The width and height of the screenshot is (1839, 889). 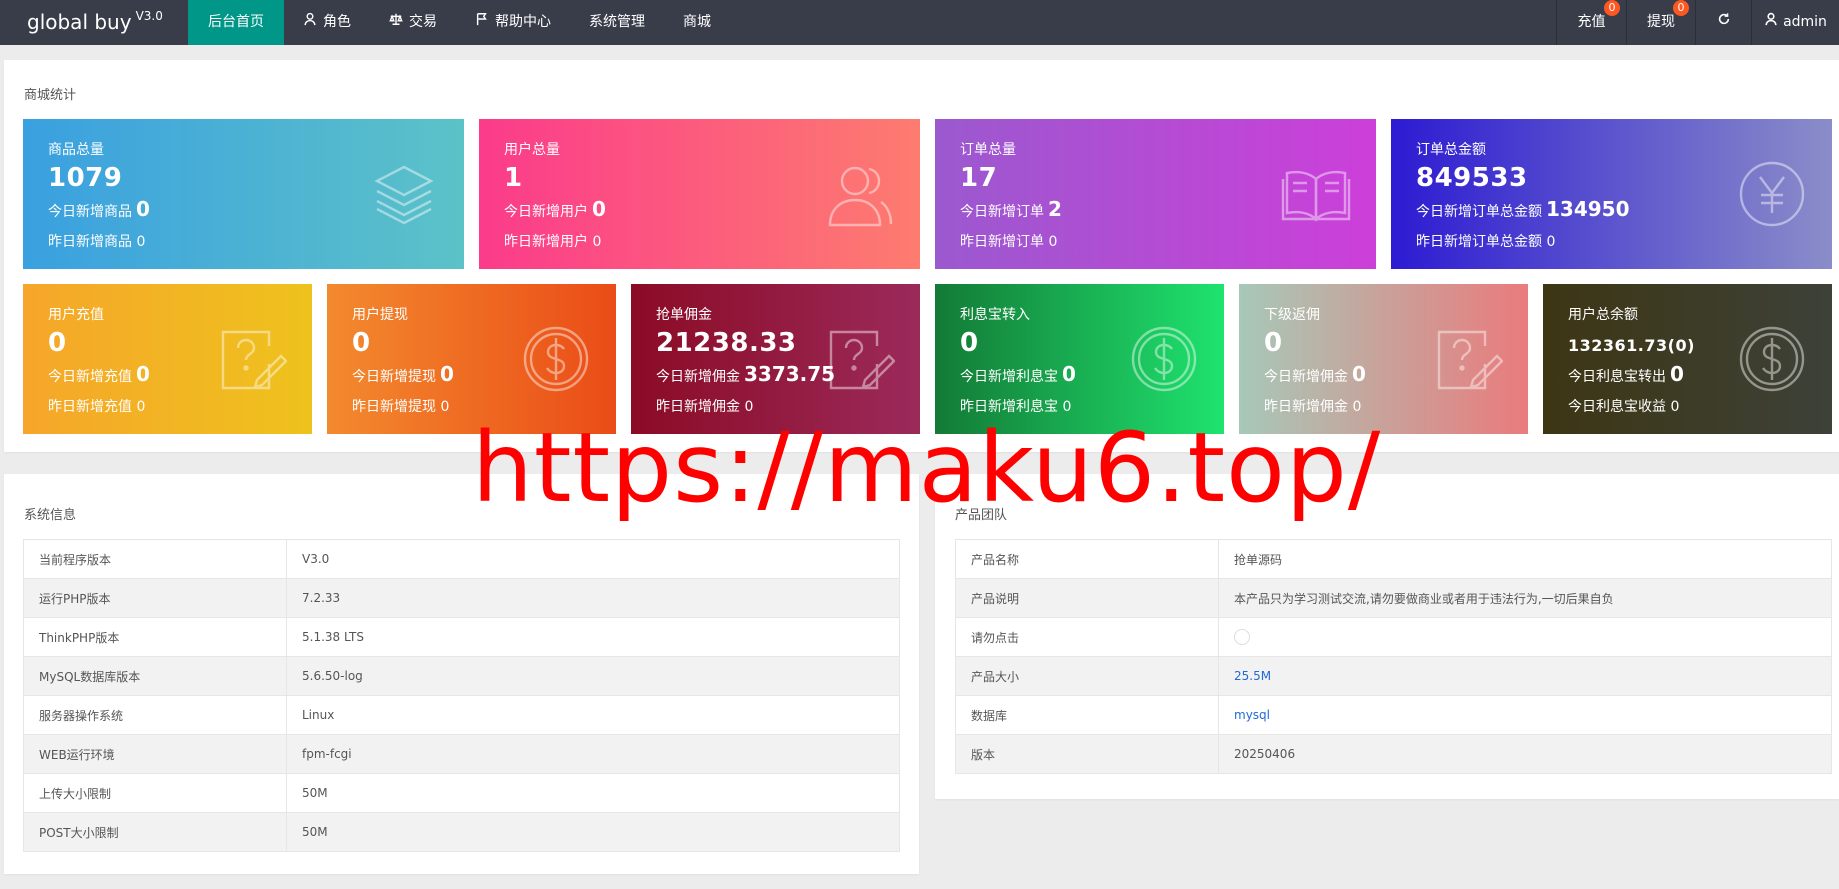 I want to click on recharge-button: 充值 0, so click(x=1591, y=22).